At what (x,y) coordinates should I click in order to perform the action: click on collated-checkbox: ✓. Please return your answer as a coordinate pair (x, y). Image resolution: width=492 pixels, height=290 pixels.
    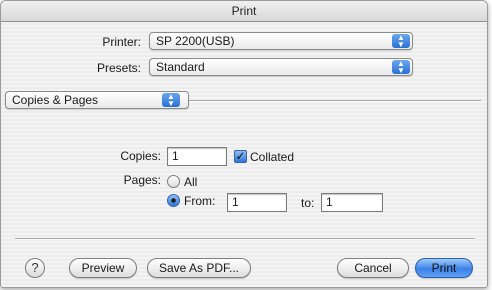
    Looking at the image, I should click on (240, 156).